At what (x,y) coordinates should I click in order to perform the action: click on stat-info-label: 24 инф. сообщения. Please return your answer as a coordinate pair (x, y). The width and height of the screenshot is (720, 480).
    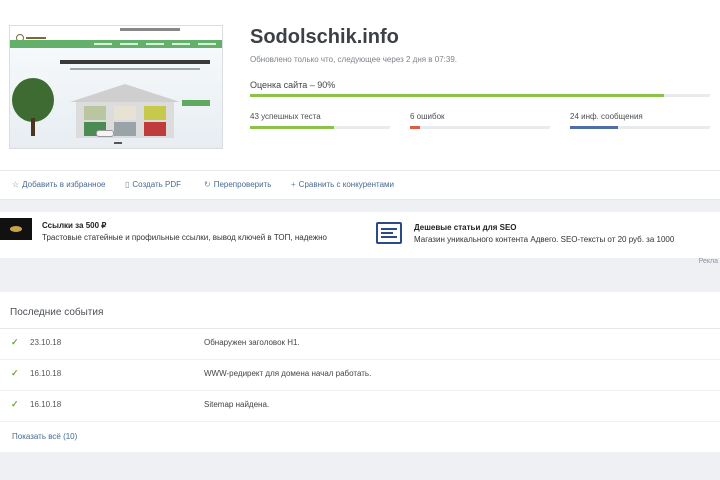
    Looking at the image, I should click on (606, 116).